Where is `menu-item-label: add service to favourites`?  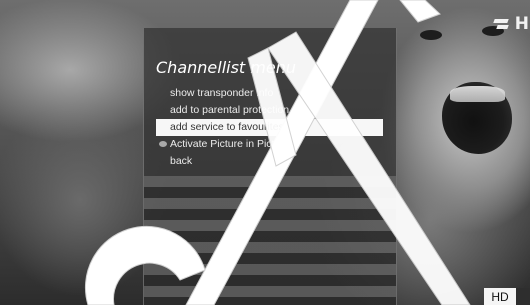
menu-item-label: add service to favourites is located at coordinates (227, 127).